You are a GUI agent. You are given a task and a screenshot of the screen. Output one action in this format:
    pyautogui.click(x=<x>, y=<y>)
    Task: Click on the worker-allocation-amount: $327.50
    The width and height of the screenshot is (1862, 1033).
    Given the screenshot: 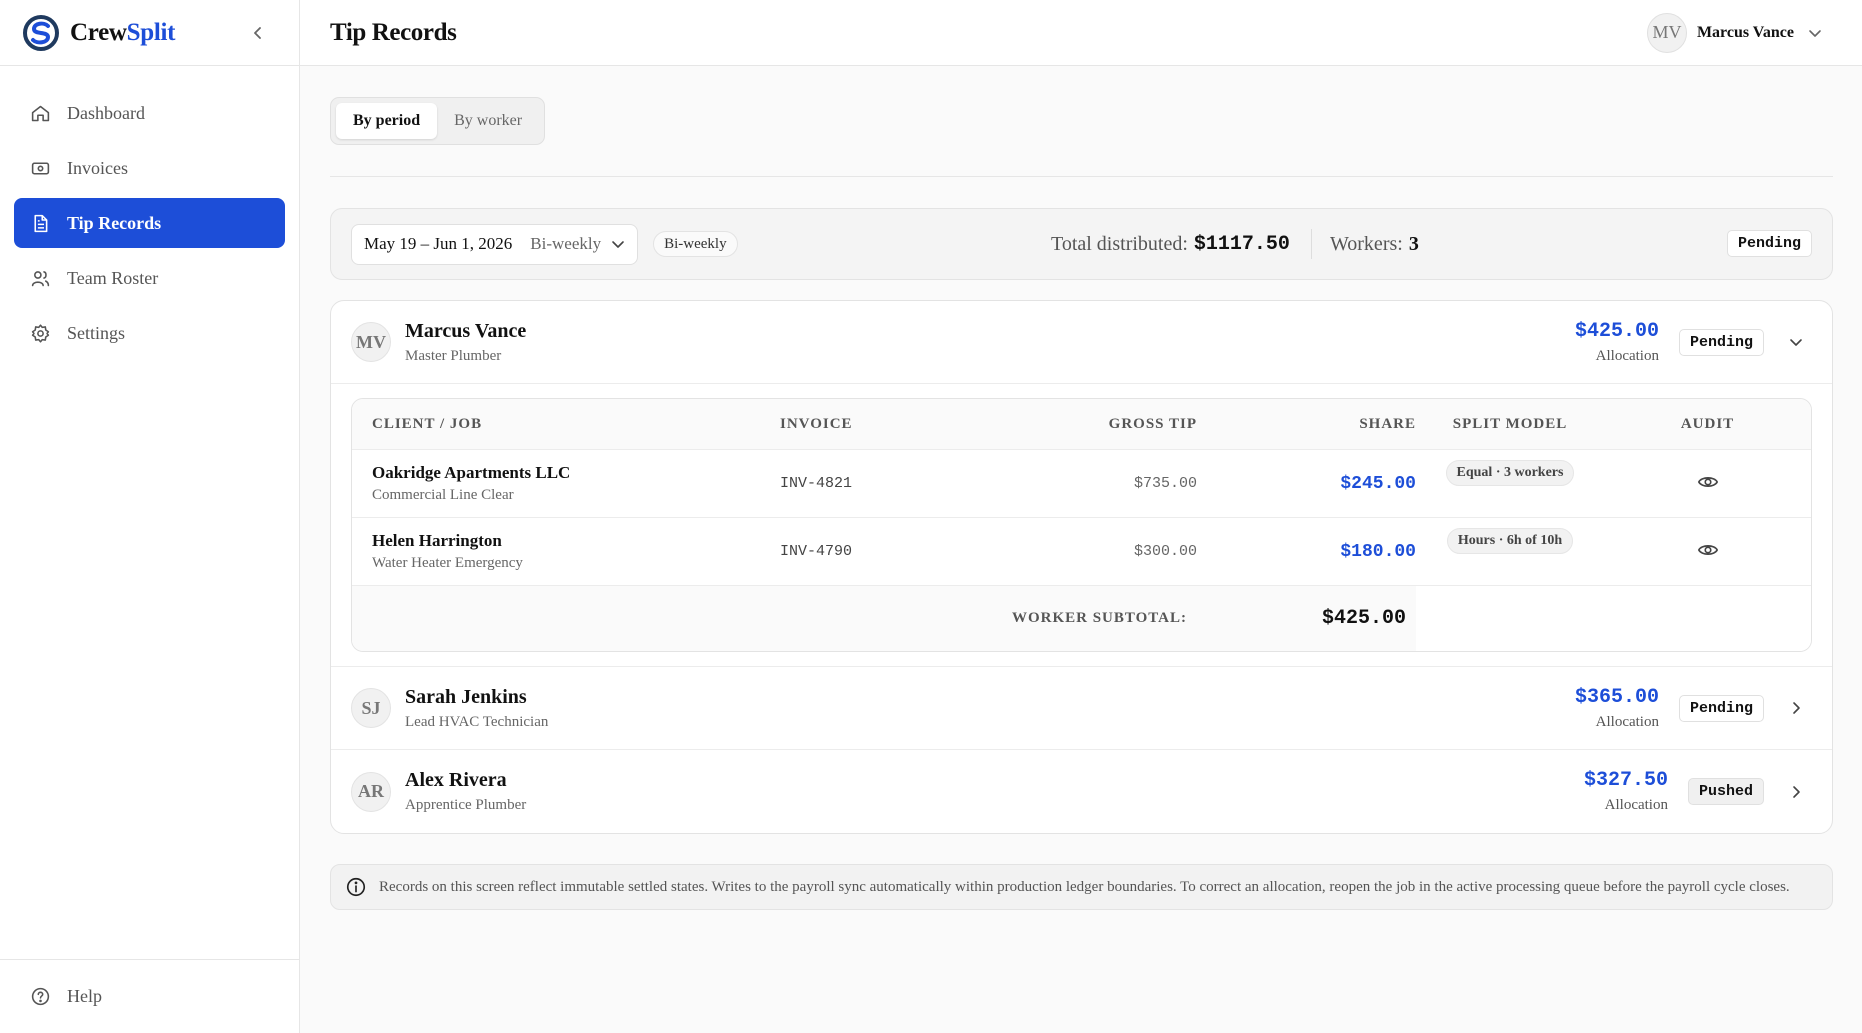 What is the action you would take?
    pyautogui.click(x=1625, y=780)
    